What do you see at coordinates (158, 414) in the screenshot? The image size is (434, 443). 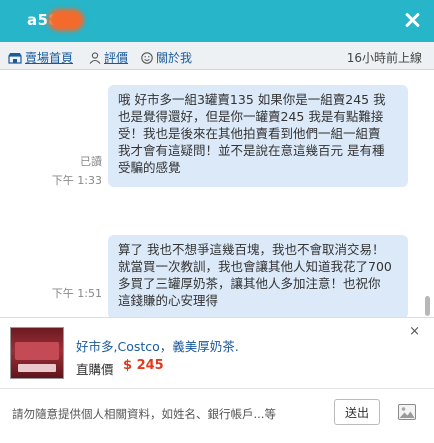 I see `message-input` at bounding box center [158, 414].